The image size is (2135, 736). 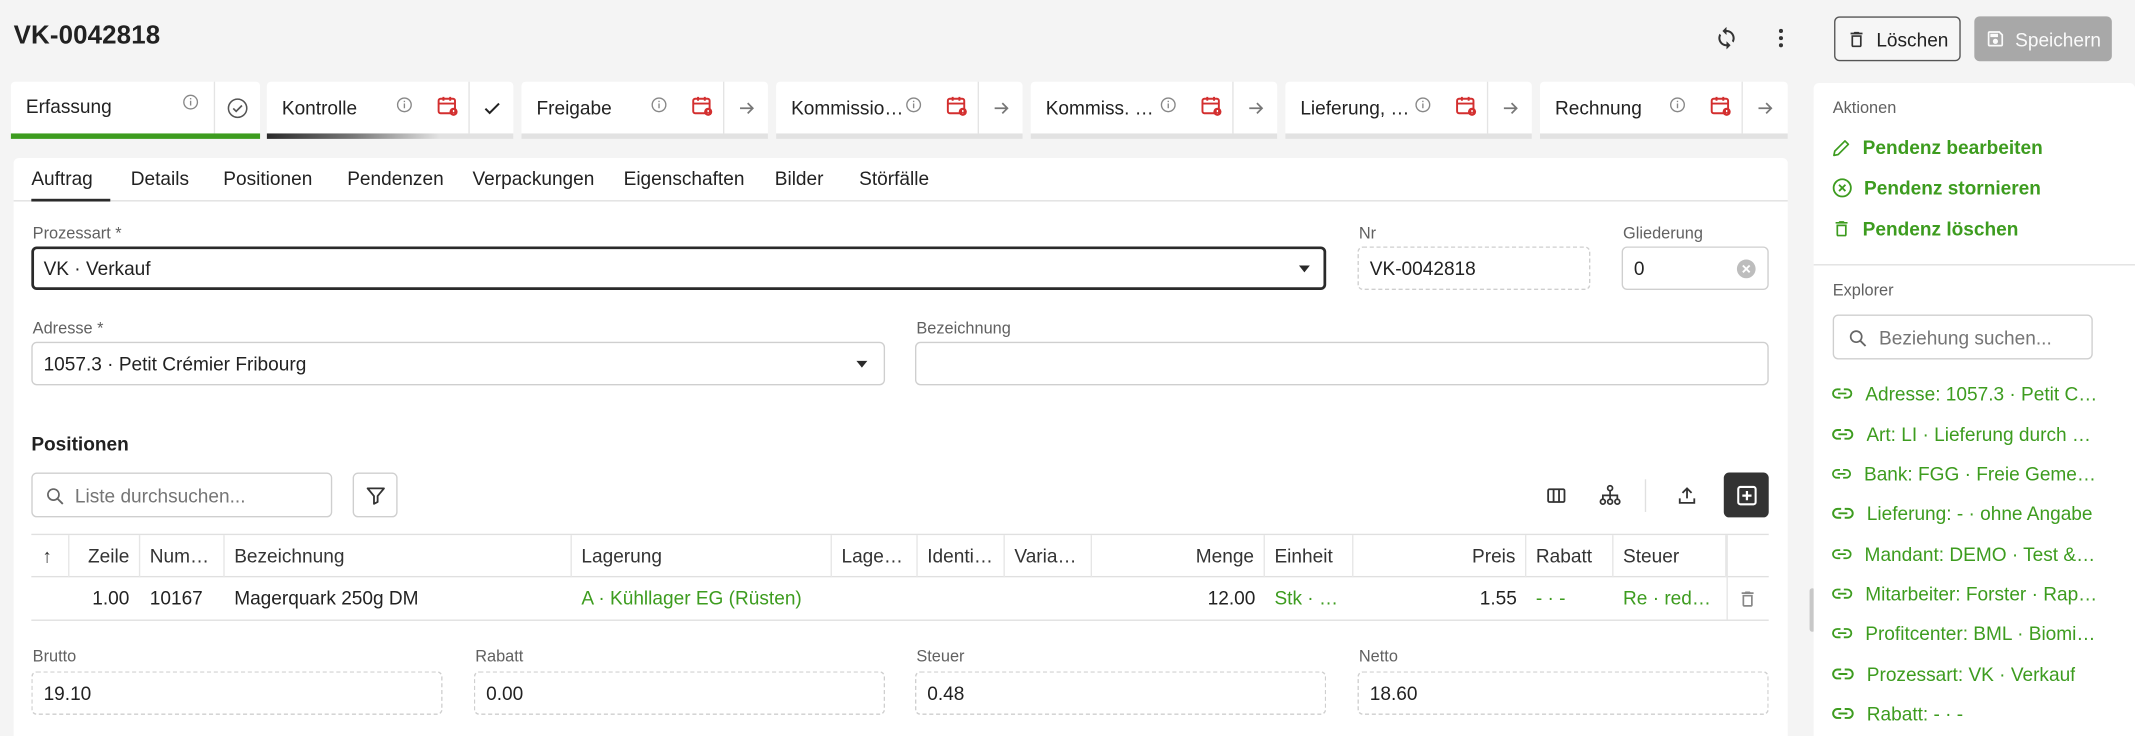 What do you see at coordinates (1781, 38) in the screenshot?
I see `more-vert-icon` at bounding box center [1781, 38].